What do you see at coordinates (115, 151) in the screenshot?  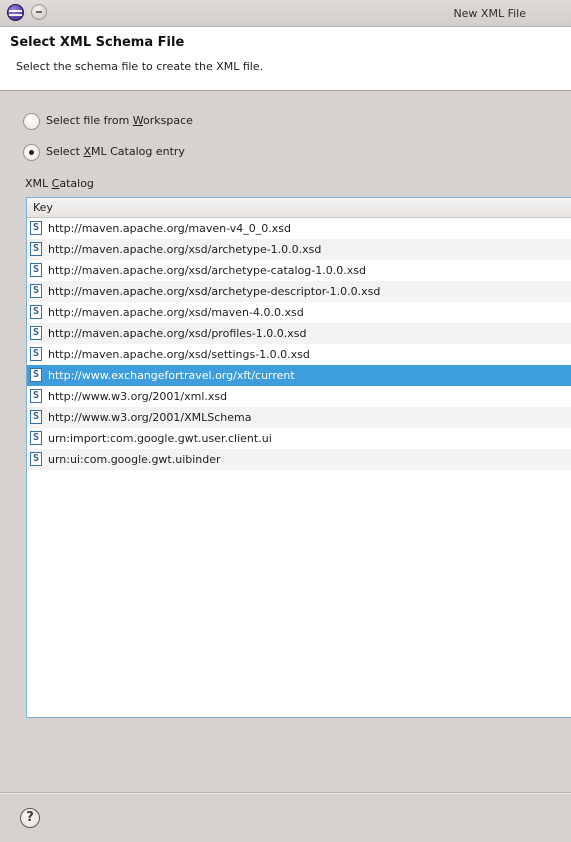 I see `catalog-radio-label: Select XML Catalog entry` at bounding box center [115, 151].